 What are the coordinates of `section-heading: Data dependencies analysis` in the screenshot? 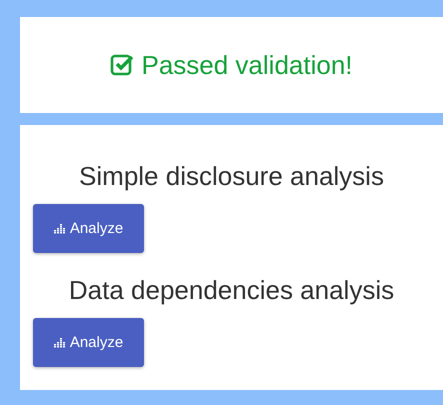 It's located at (232, 290).